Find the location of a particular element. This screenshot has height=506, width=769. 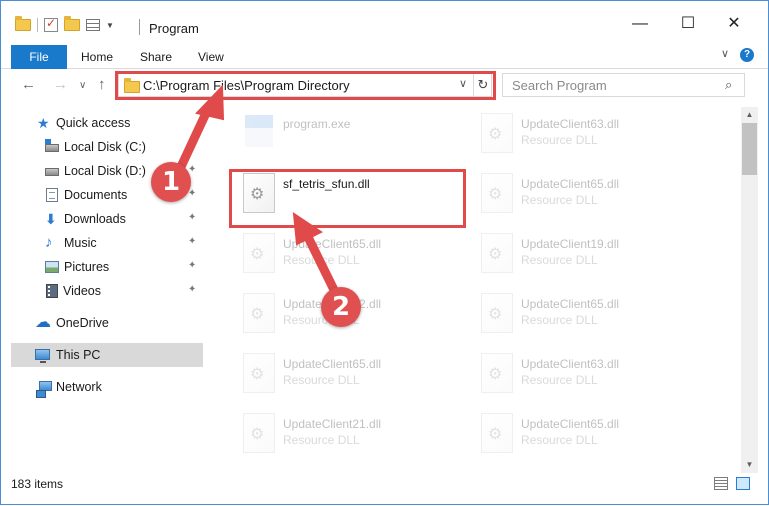

sidebar-item-quick-access: ★ Quick access is located at coordinates (103, 123).